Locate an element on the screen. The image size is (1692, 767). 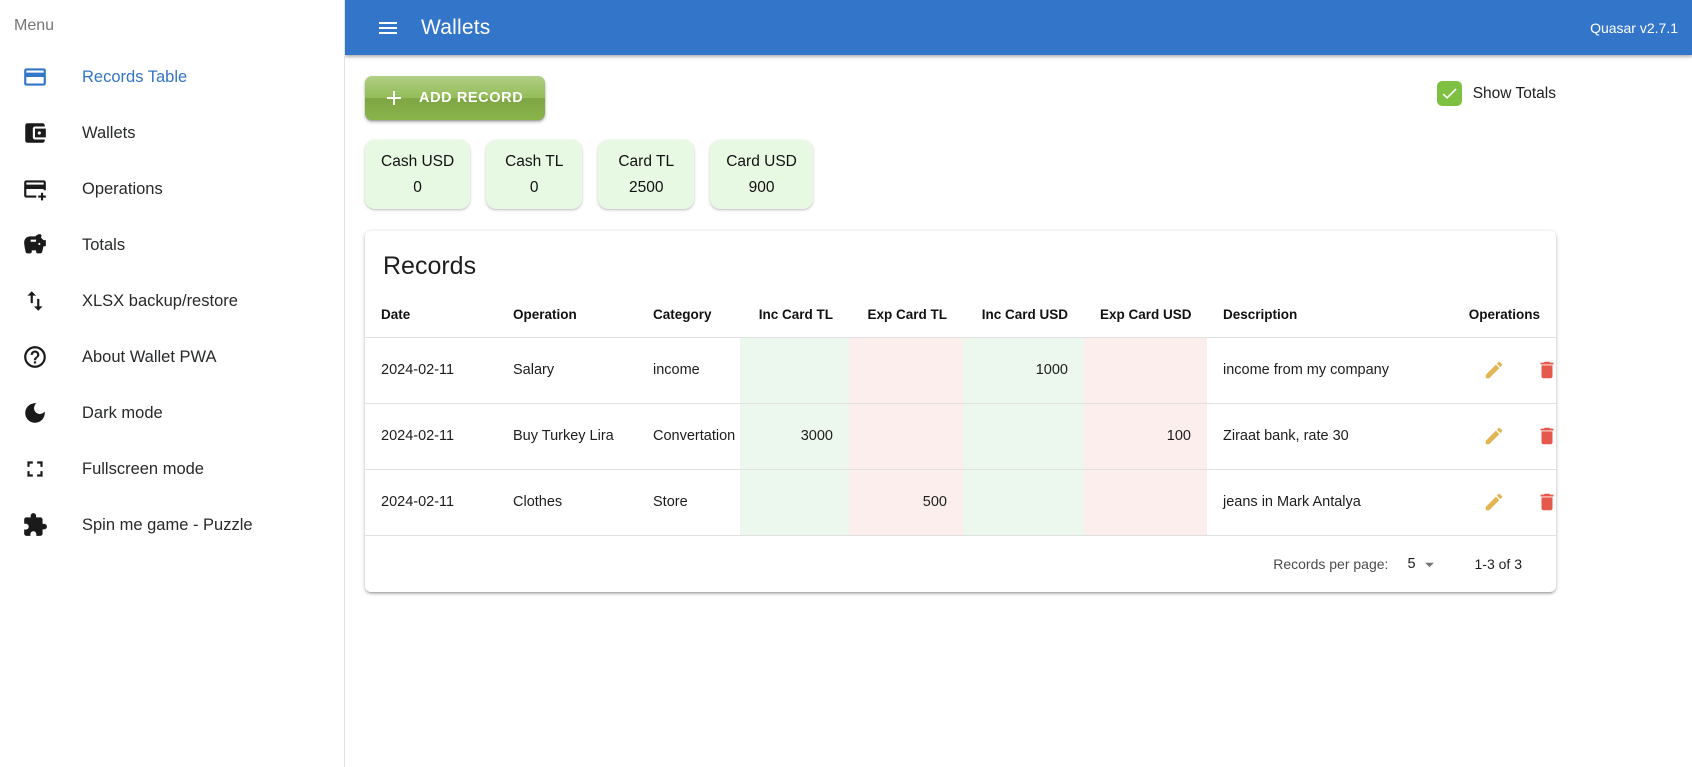
add-record-button: ADD RECORD is located at coordinates (455, 98).